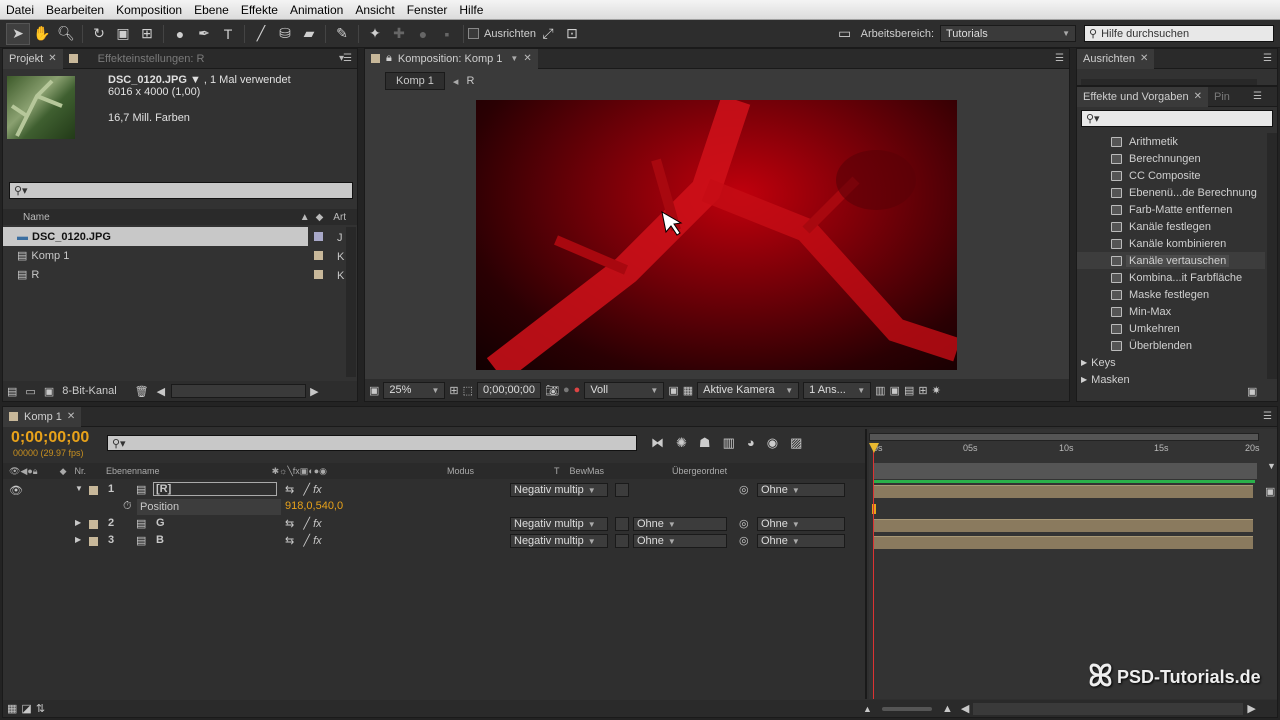 Image resolution: width=1280 pixels, height=720 pixels. Describe the element at coordinates (1064, 437) in the screenshot. I see `work-area-bar` at that location.